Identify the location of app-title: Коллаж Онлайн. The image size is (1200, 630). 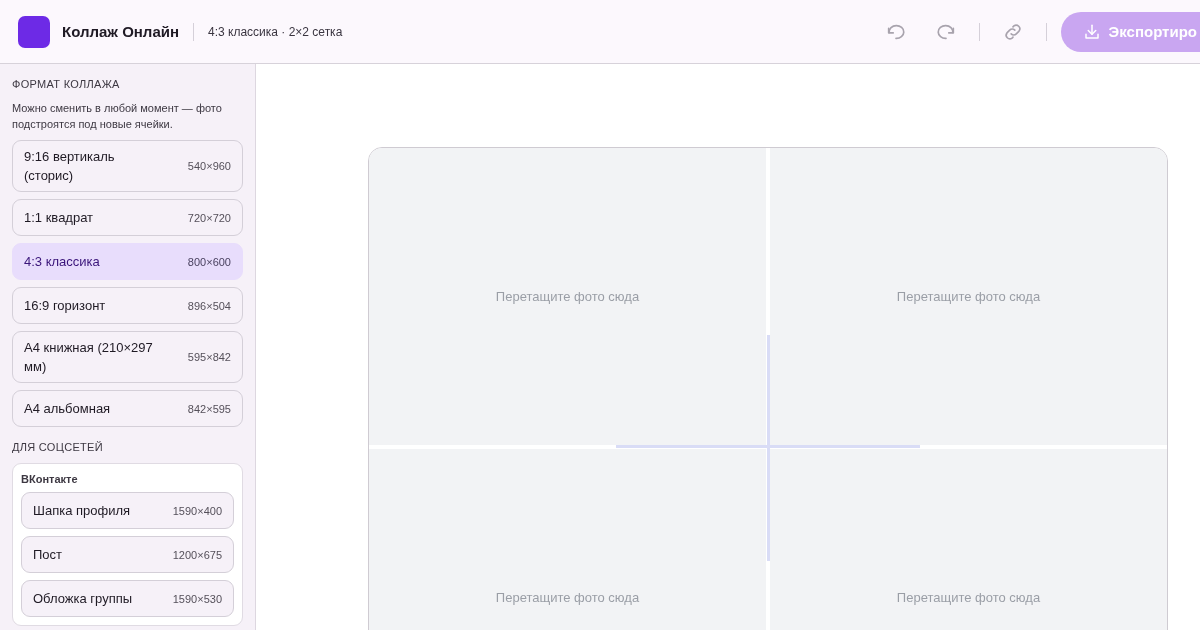
(121, 31).